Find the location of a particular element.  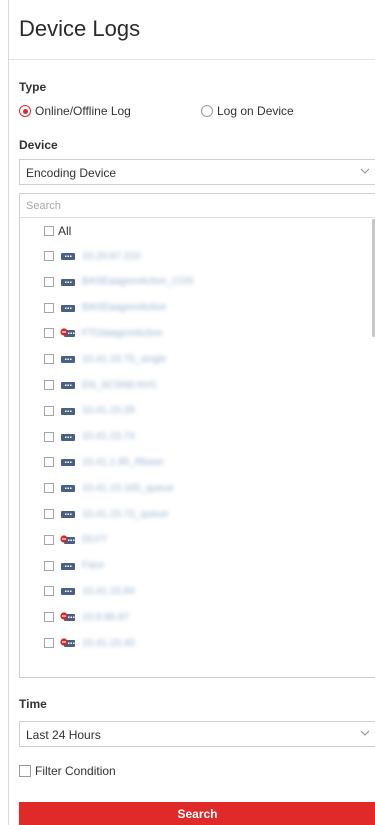

page-title: Device Logs is located at coordinates (80, 28).